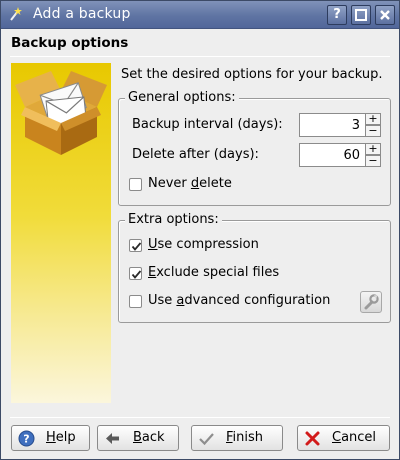 The image size is (400, 460). I want to click on never-delete-checkbox, so click(135, 184).